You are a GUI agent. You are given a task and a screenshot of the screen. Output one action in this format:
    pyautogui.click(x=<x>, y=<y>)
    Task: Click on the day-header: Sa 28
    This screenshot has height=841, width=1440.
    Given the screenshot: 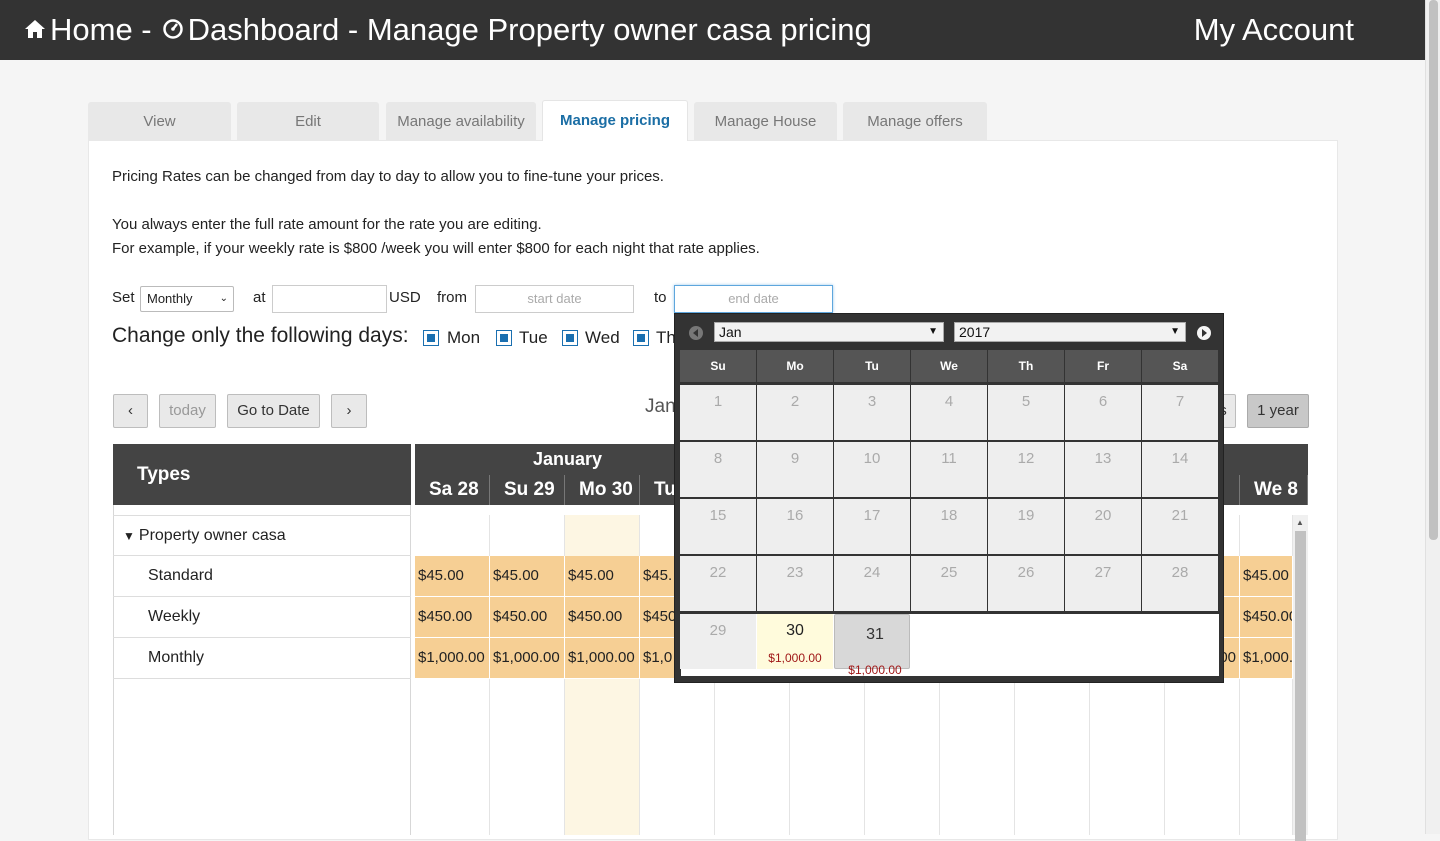 What is the action you would take?
    pyautogui.click(x=452, y=490)
    